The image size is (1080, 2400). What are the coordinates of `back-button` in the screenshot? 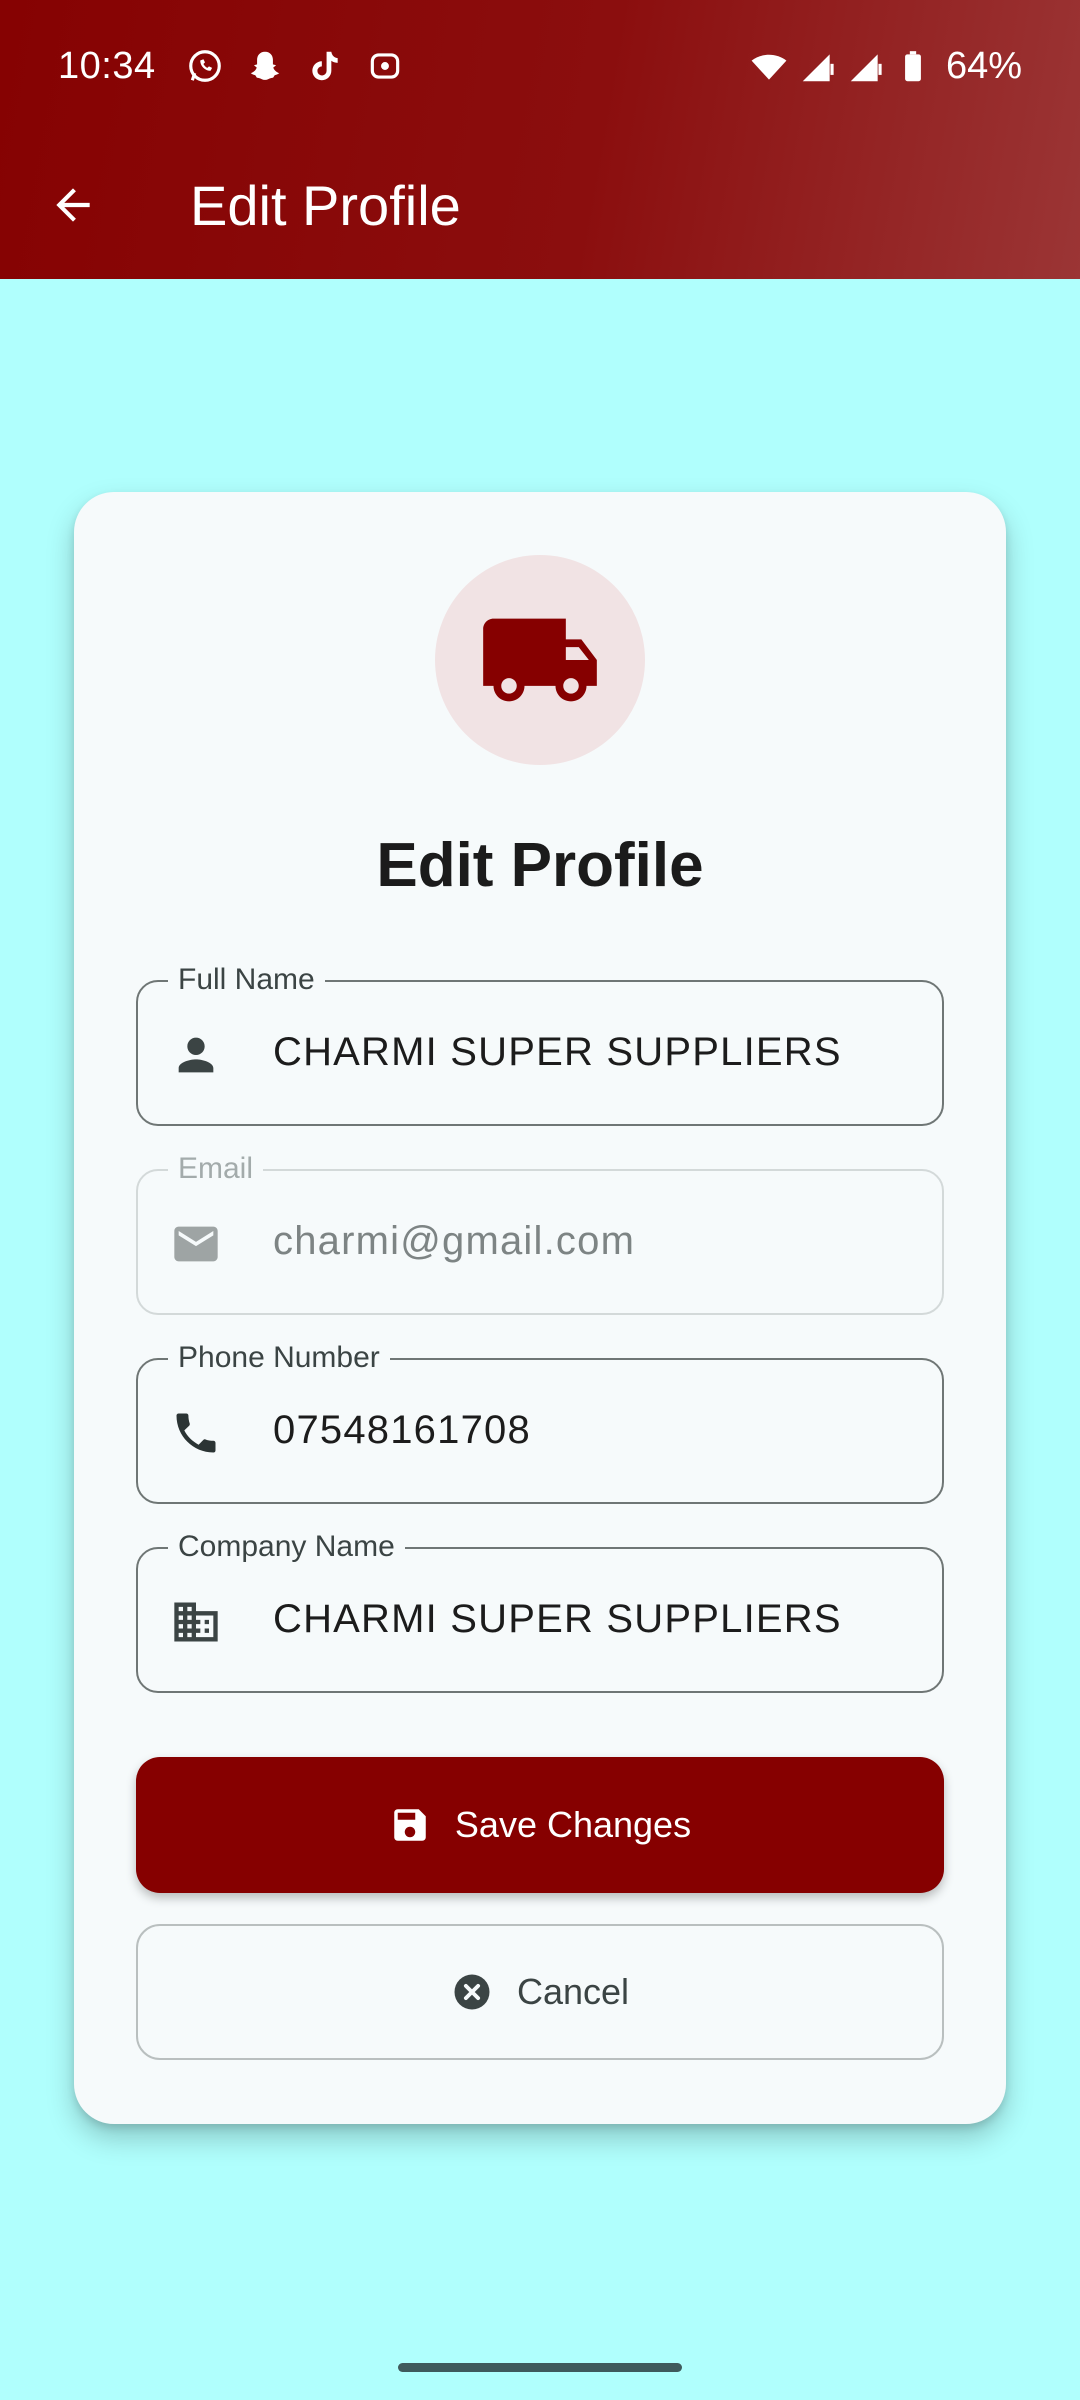 It's located at (73, 205).